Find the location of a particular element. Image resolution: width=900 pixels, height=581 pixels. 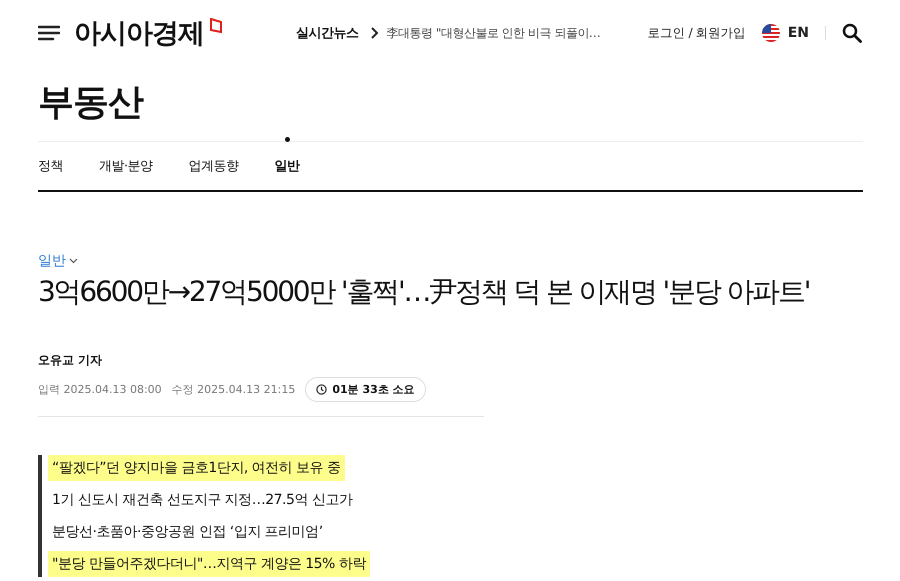

author-name: 오유교 기자 is located at coordinates (71, 360).